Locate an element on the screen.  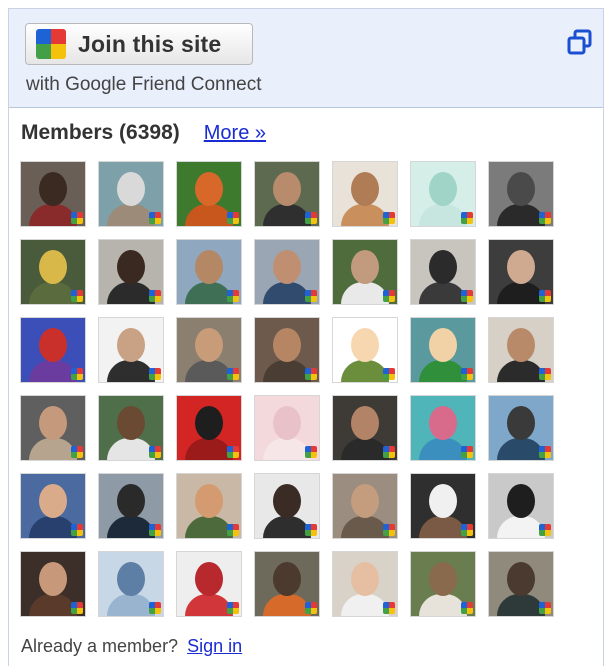
footer-sign-in: Already a member? Sign in is located at coordinates (131, 646).